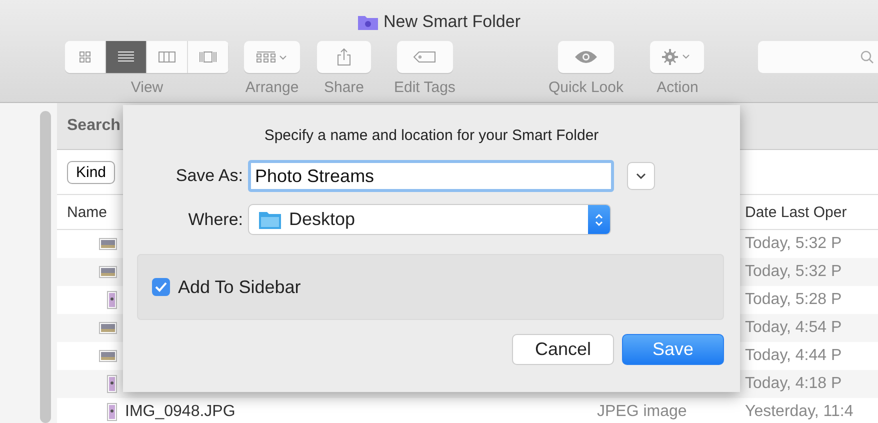 The image size is (878, 423). I want to click on eye-icon, so click(586, 57).